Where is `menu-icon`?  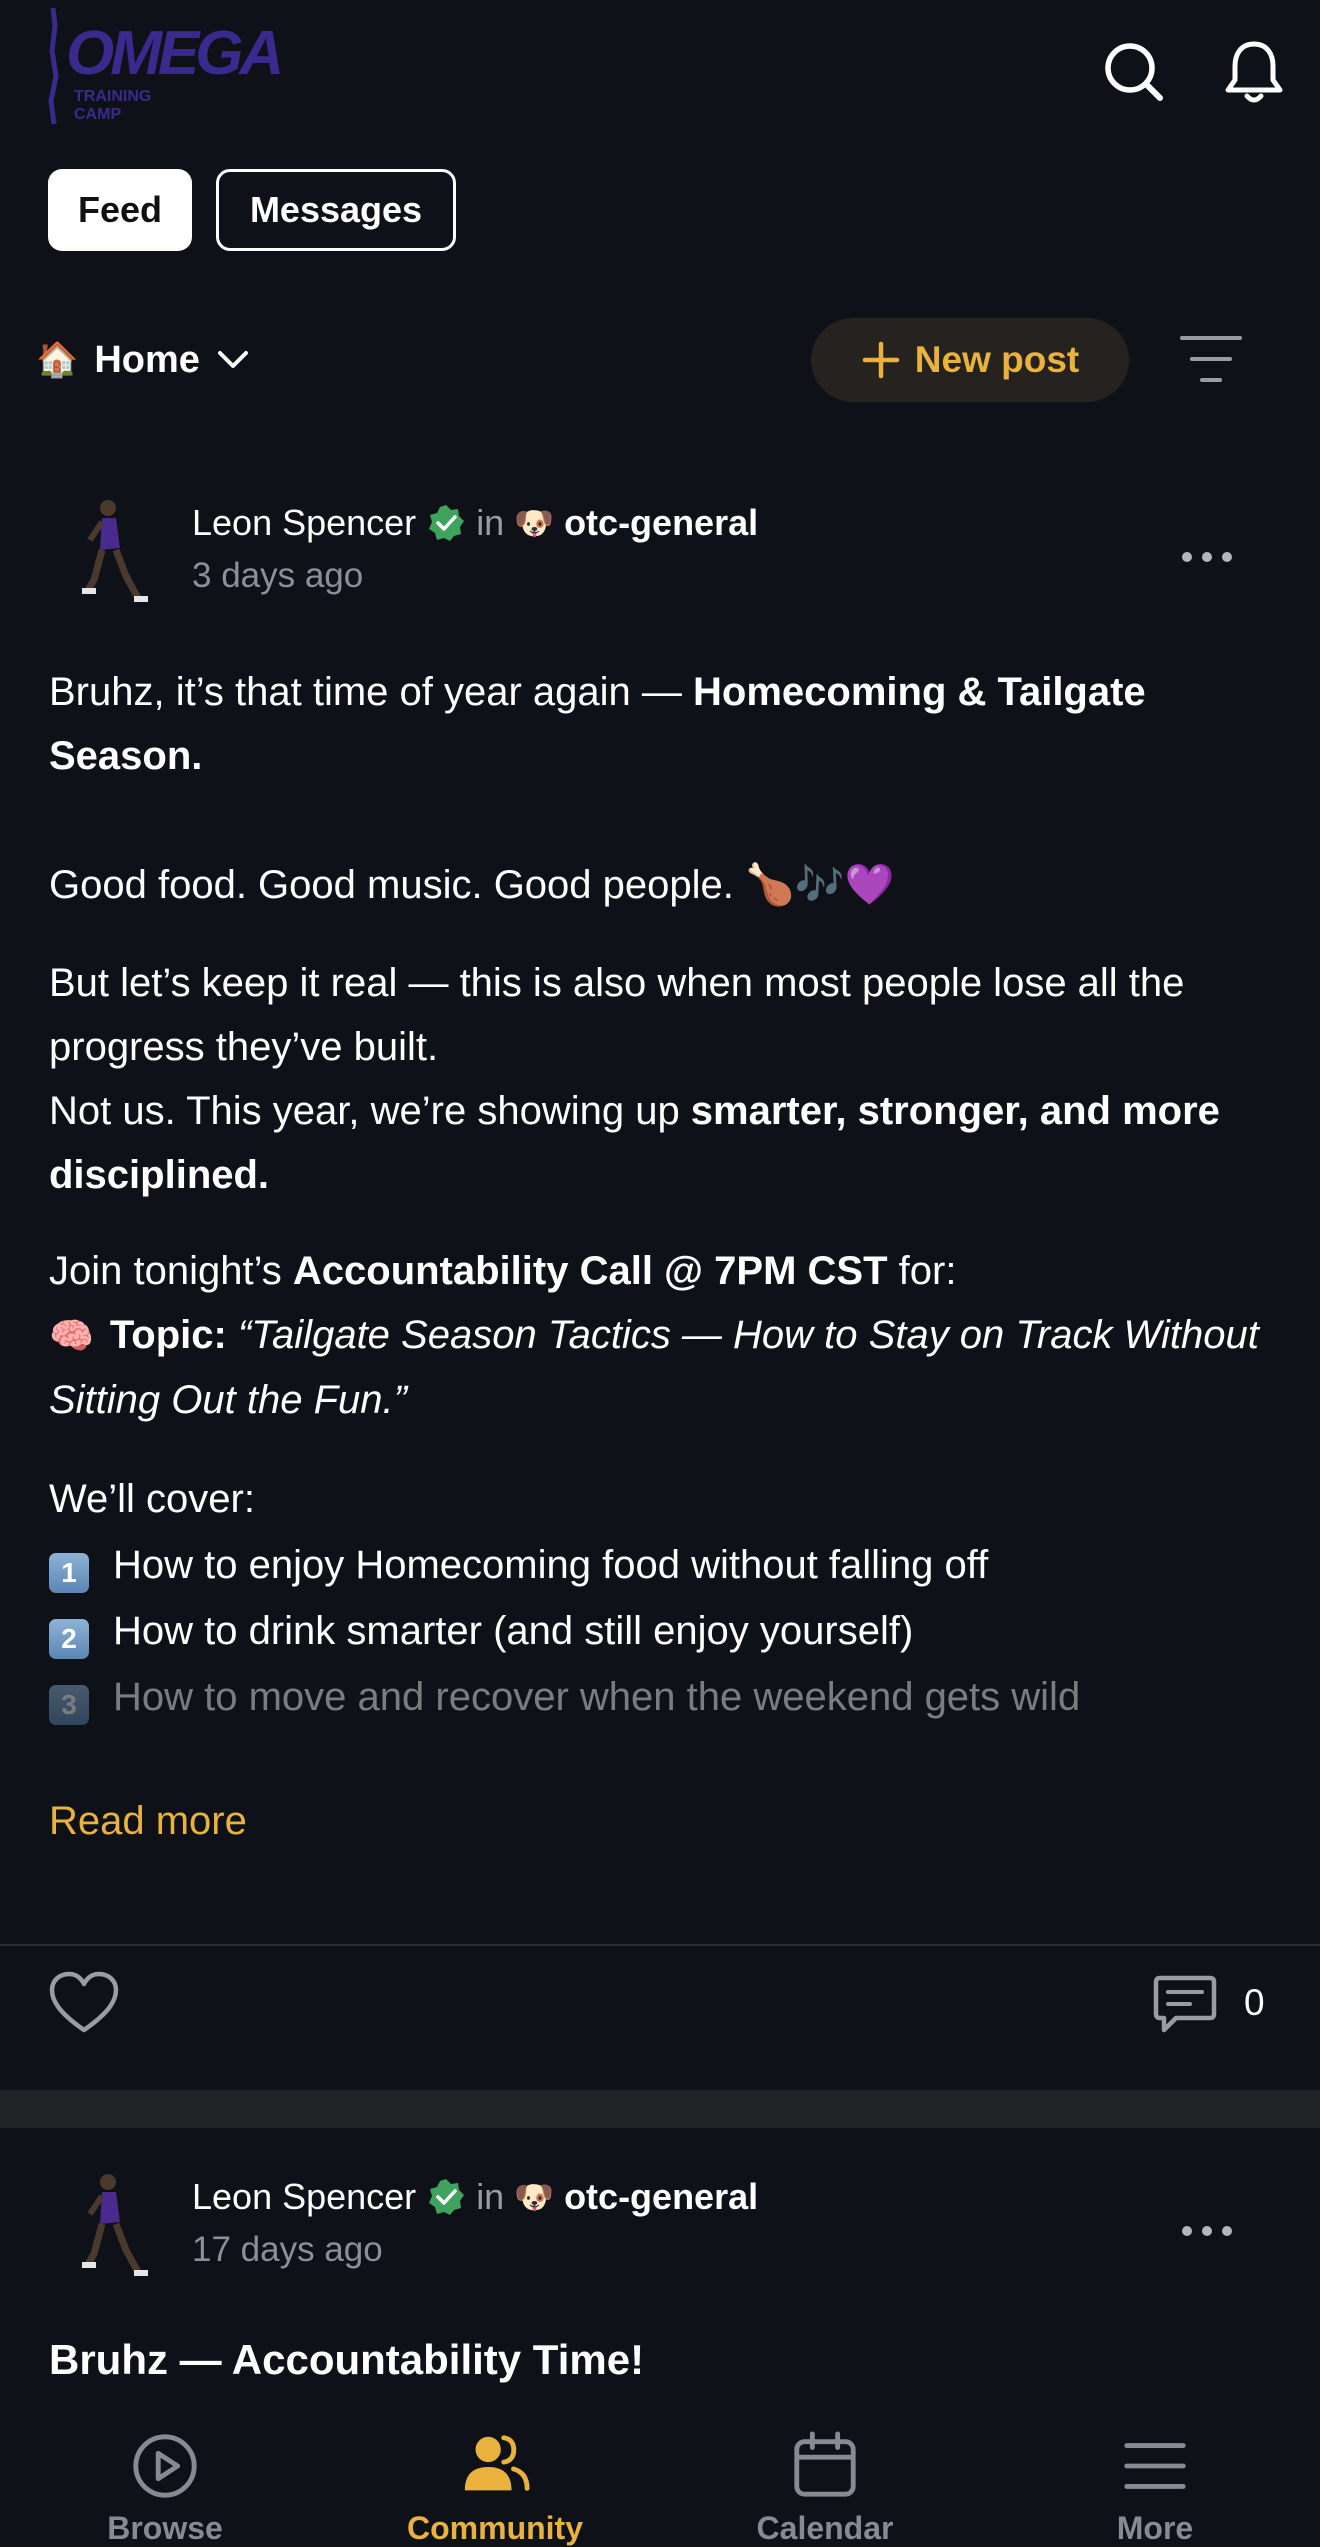
menu-icon is located at coordinates (1155, 2466).